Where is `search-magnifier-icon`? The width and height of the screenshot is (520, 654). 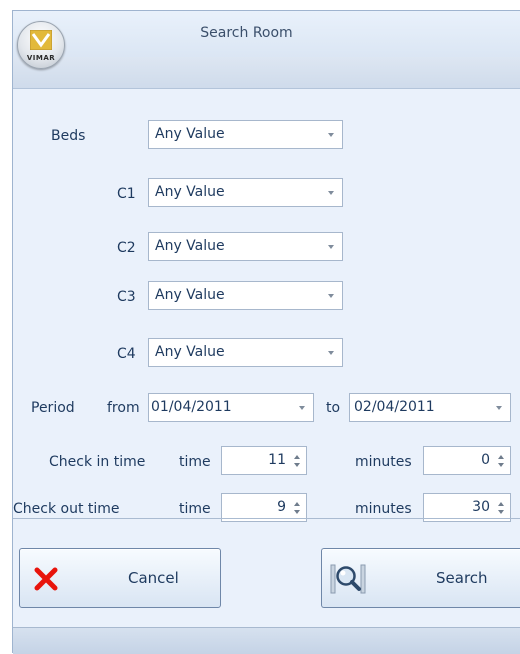 search-magnifier-icon is located at coordinates (348, 579).